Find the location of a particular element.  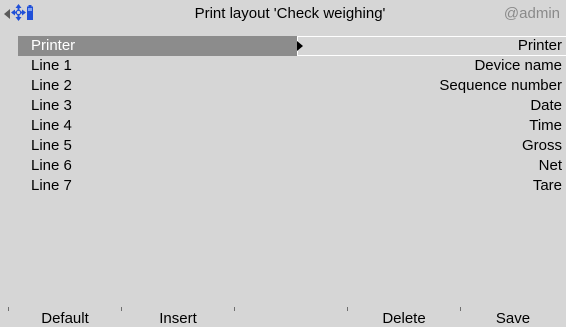

list-row: Line 6 Net is located at coordinates (283, 166).